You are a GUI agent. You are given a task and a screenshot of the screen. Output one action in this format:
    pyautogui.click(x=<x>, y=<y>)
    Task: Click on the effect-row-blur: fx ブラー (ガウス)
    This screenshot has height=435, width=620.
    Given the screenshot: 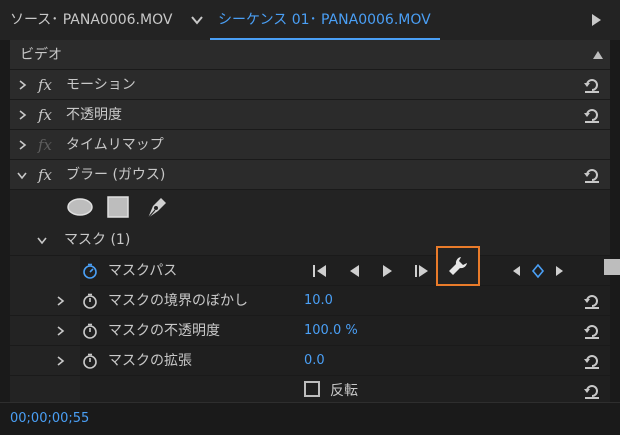 What is the action you would take?
    pyautogui.click(x=310, y=175)
    